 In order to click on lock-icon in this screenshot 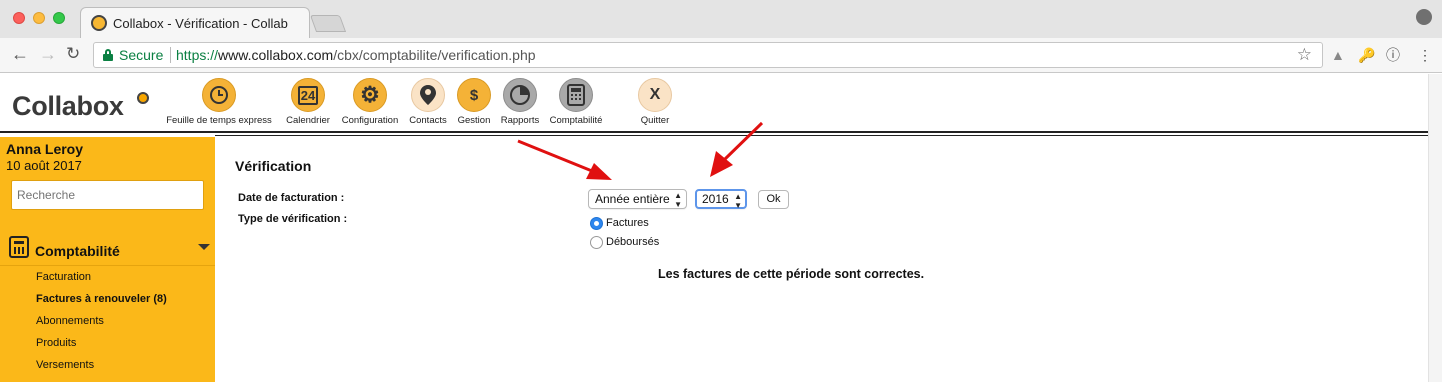, I will do `click(108, 55)`.